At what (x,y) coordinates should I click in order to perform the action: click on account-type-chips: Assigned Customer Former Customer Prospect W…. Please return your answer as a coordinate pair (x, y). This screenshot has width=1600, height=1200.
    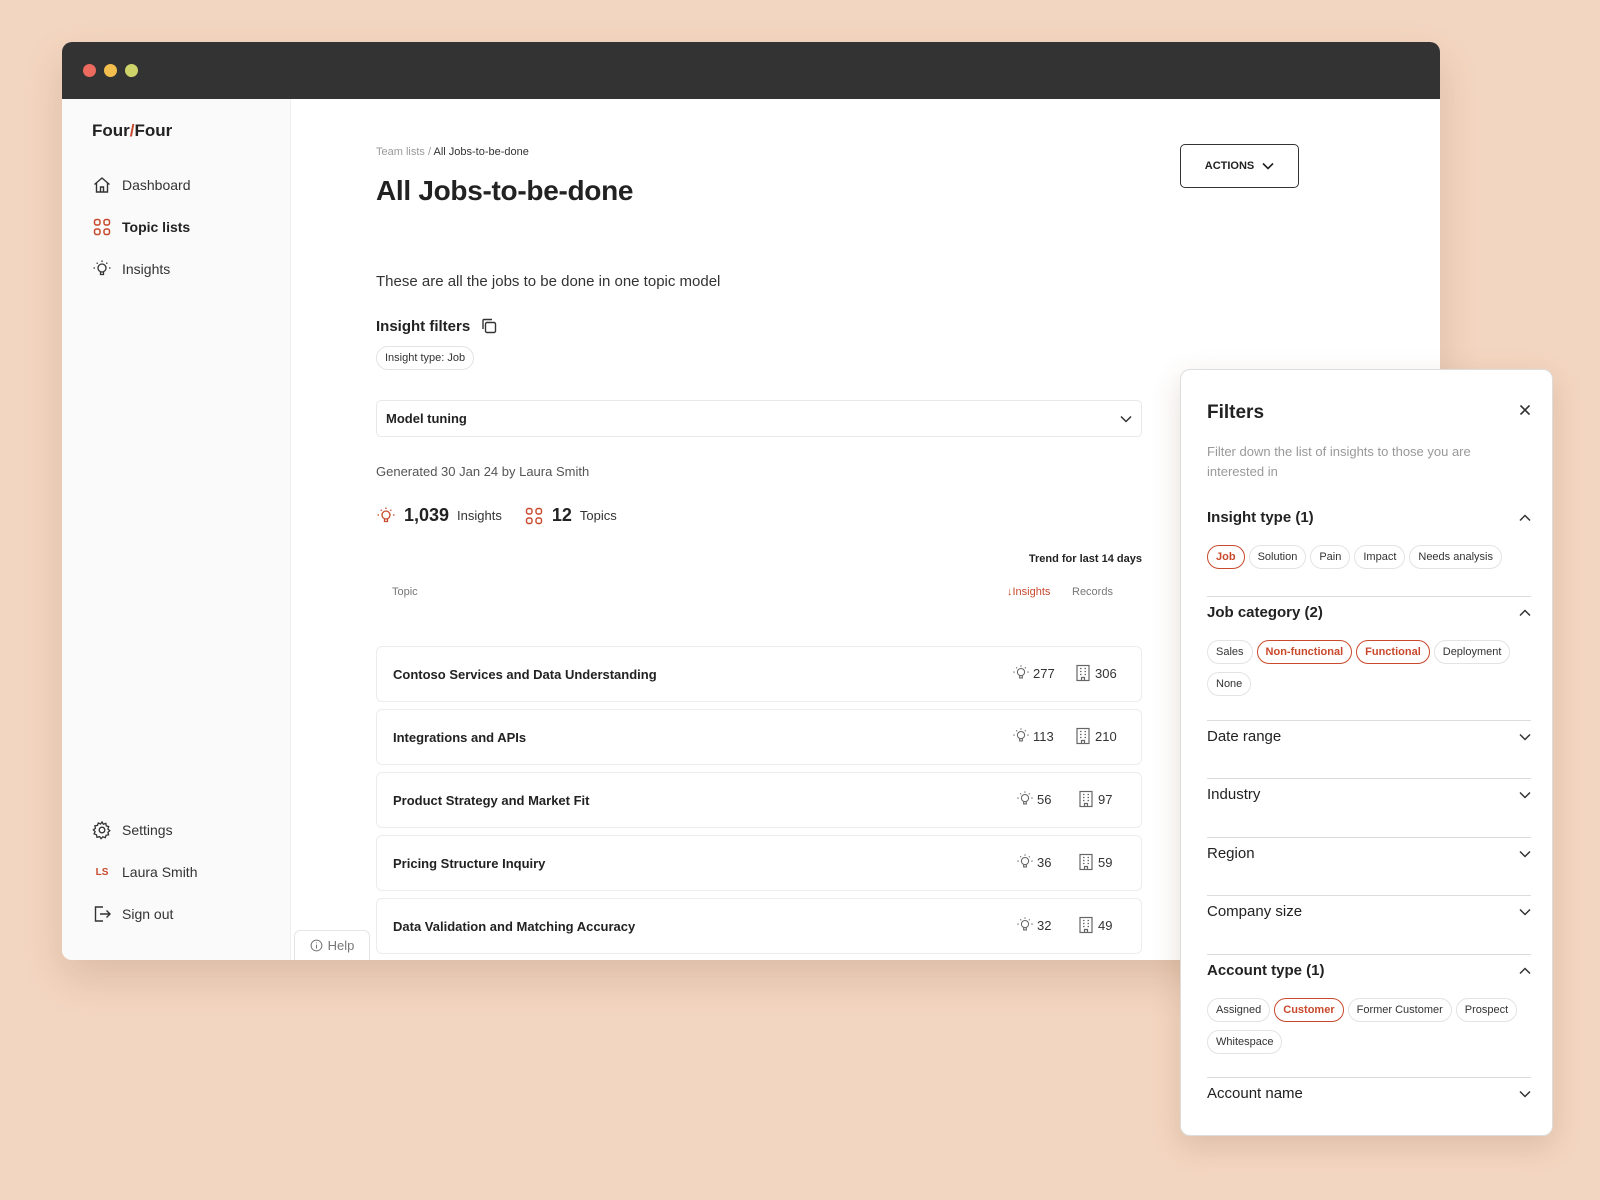
    Looking at the image, I should click on (1372, 1026).